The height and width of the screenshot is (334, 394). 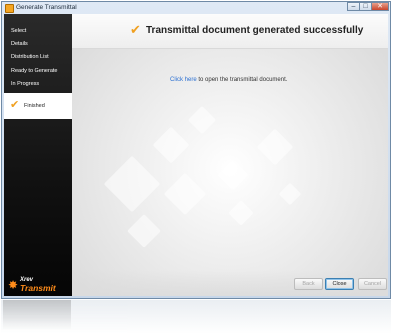 What do you see at coordinates (339, 284) in the screenshot?
I see `close-button: Close` at bounding box center [339, 284].